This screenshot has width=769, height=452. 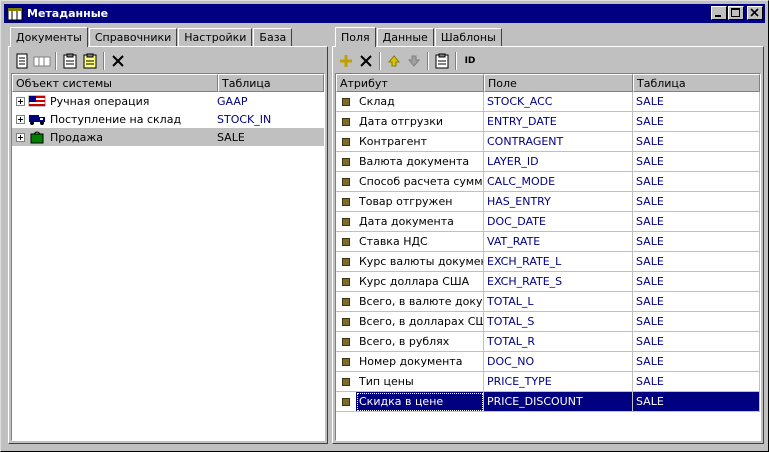 I want to click on field-cell: CALC_MODE, so click(x=558, y=182).